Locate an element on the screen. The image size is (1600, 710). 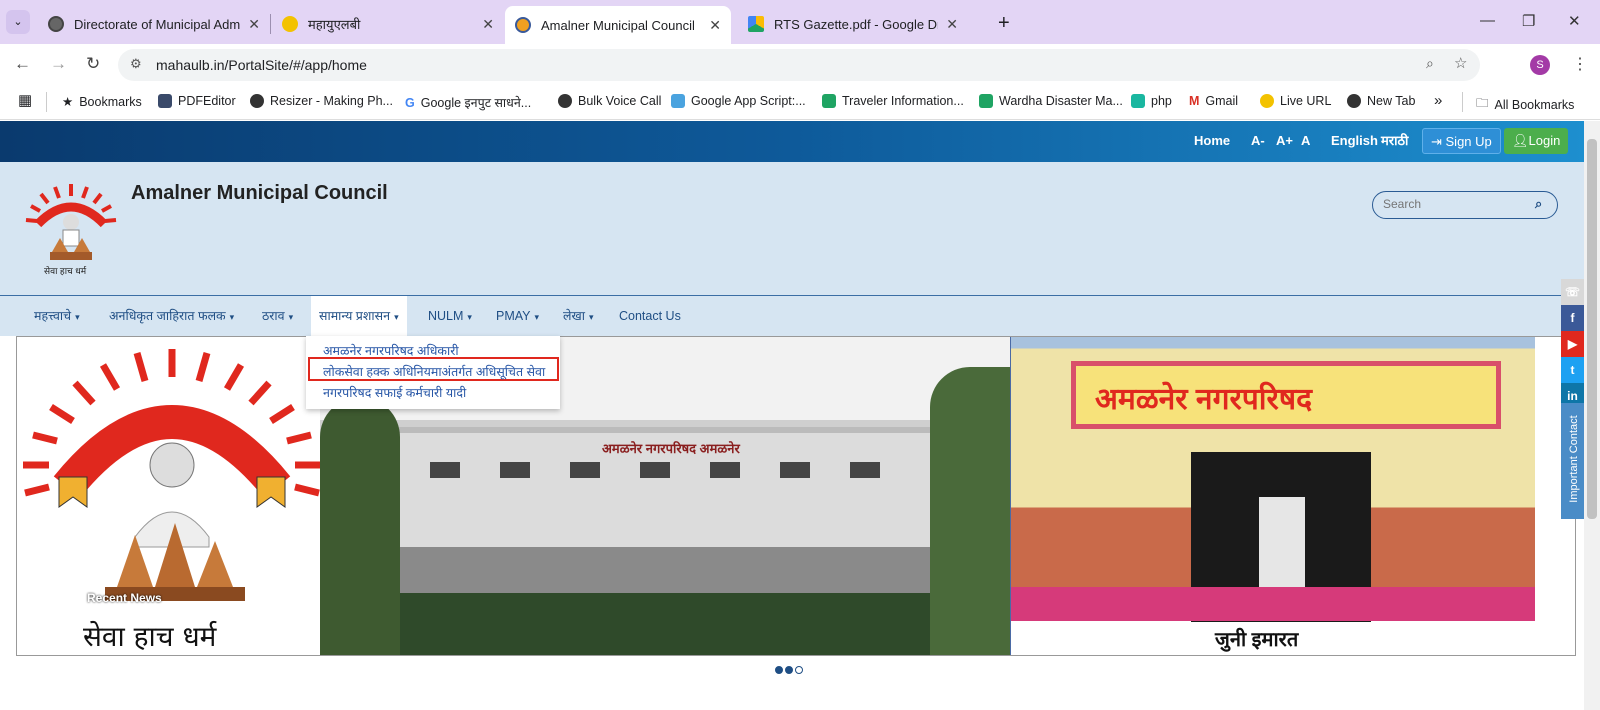
google-drive-icon is located at coordinates (756, 24).